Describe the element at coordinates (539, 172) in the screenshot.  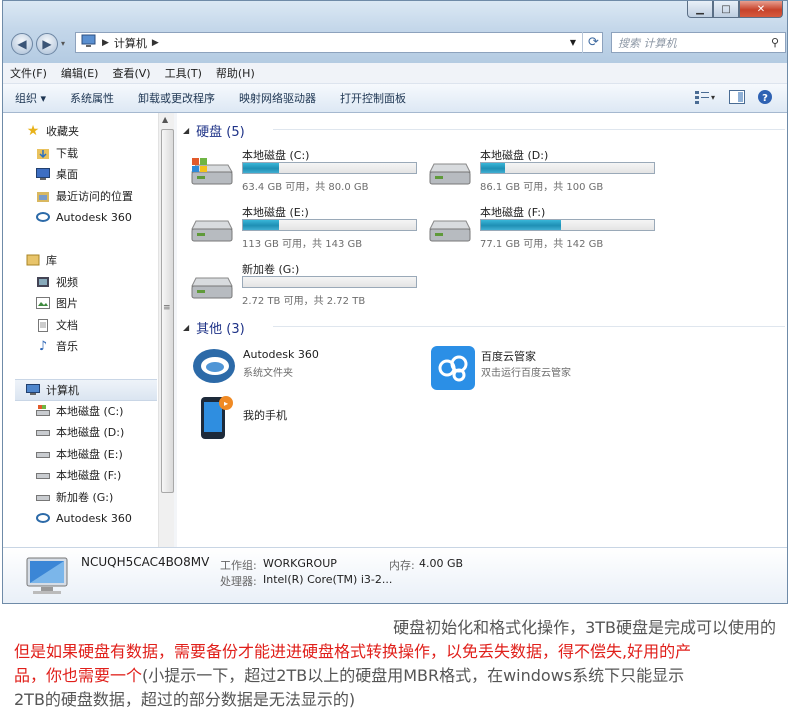
I see `drive-tile-d: 本地磁盘 (D:) 86.1 GB 可用，共 100 GB` at that location.